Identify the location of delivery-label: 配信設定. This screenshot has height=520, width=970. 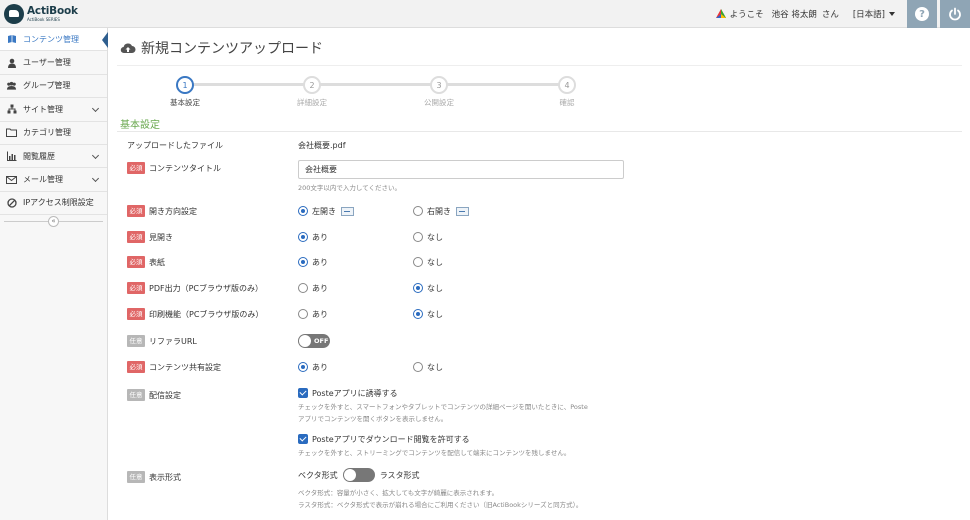
(165, 395).